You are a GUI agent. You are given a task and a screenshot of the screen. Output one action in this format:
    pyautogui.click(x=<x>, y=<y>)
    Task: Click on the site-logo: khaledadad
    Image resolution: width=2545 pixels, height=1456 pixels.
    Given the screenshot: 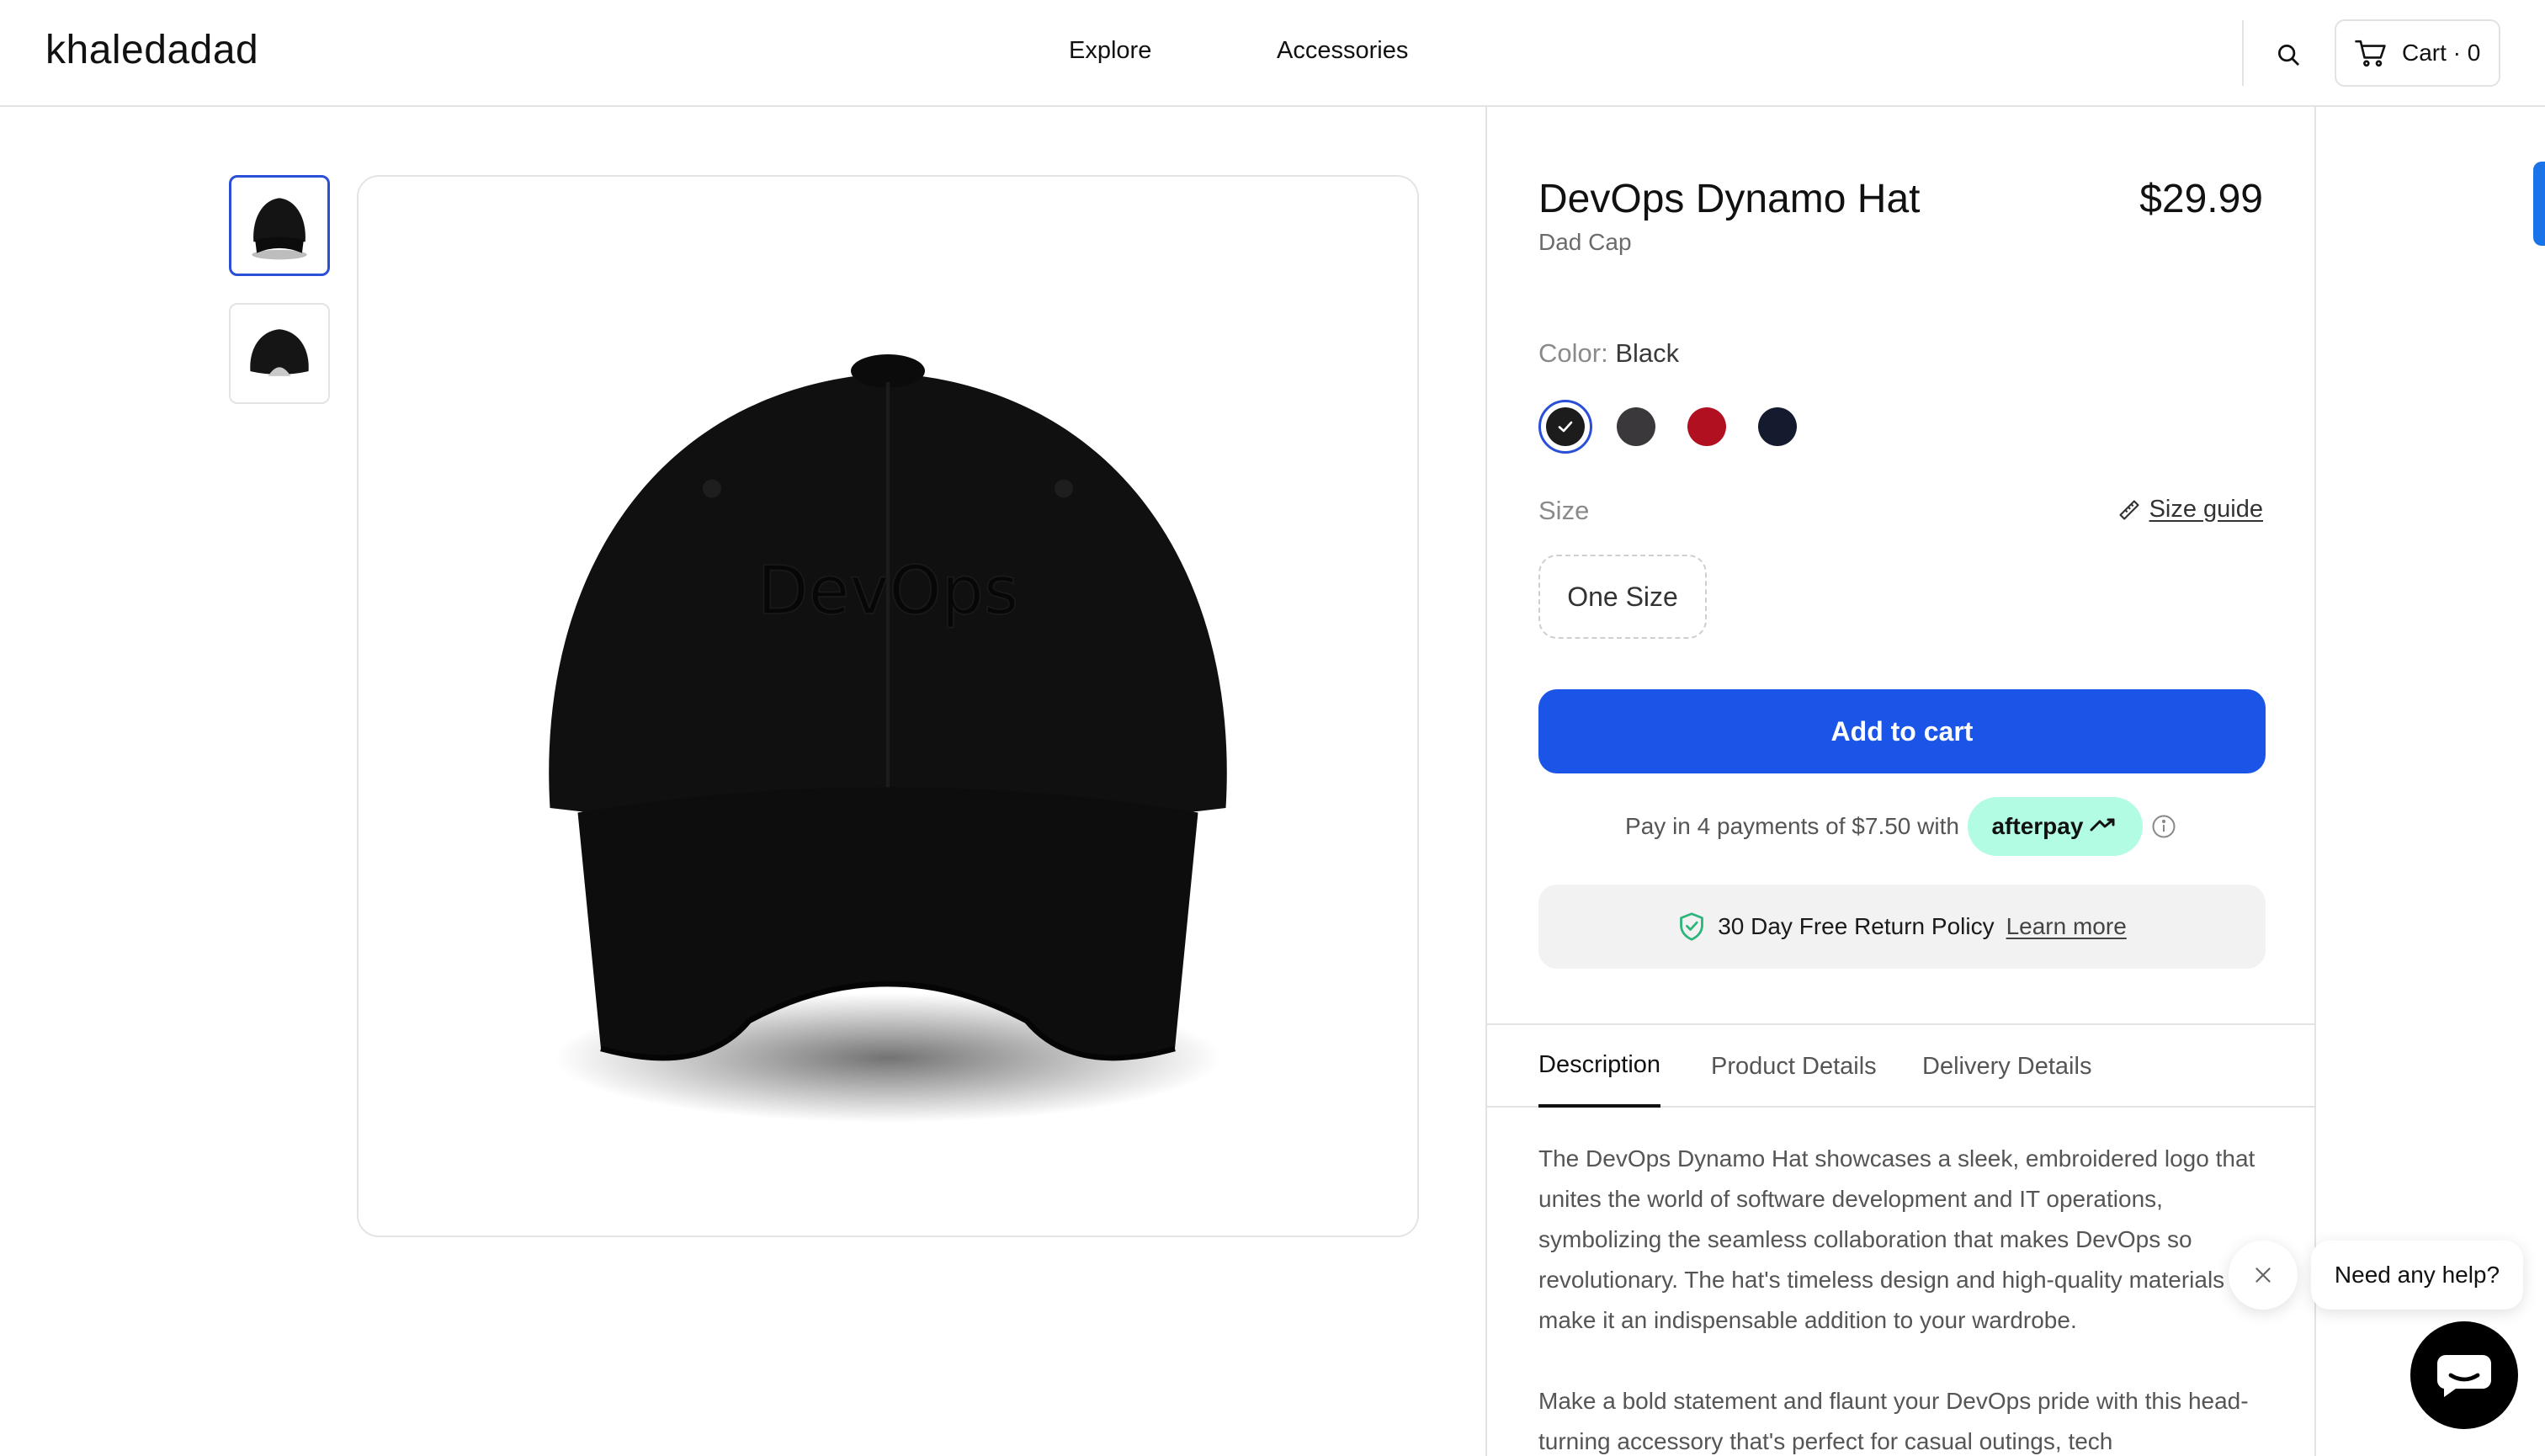 What is the action you would take?
    pyautogui.click(x=151, y=50)
    